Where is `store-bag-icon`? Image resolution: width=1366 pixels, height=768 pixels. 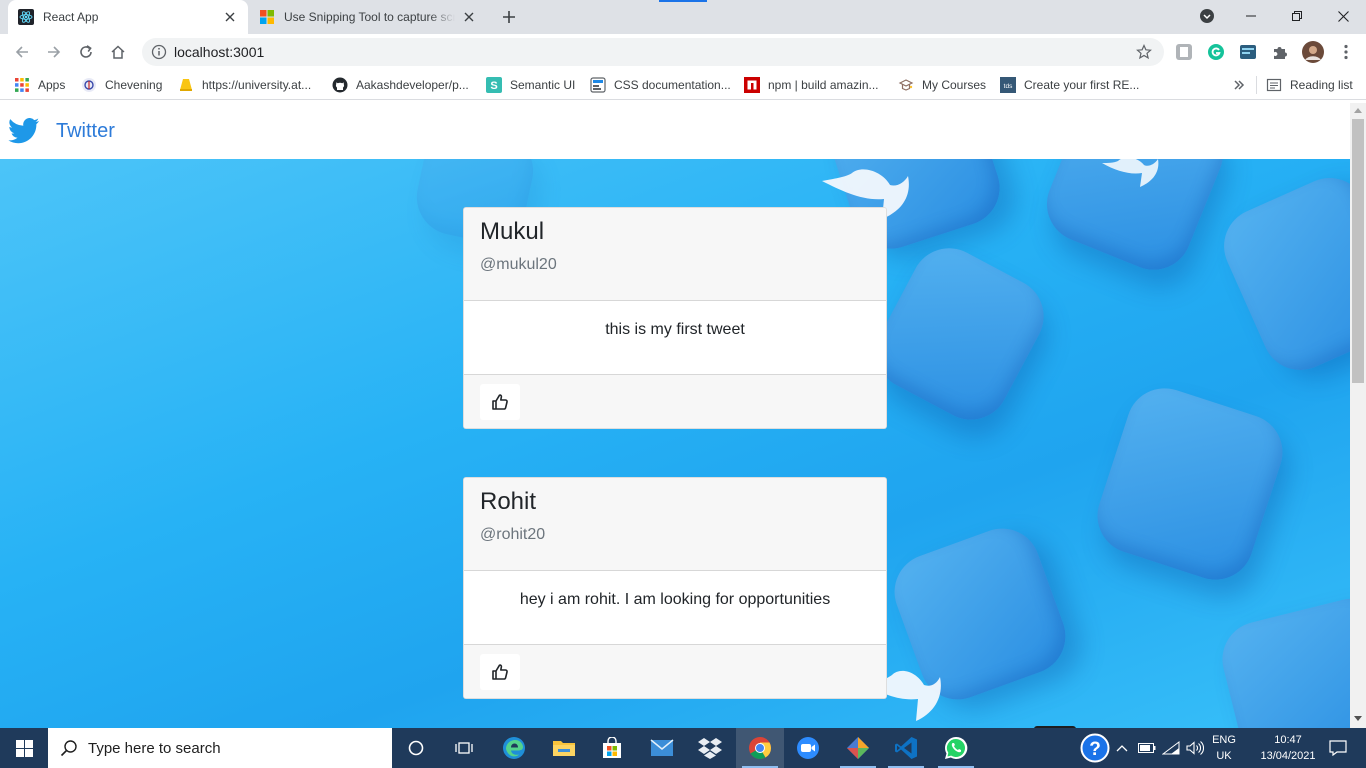 store-bag-icon is located at coordinates (612, 748).